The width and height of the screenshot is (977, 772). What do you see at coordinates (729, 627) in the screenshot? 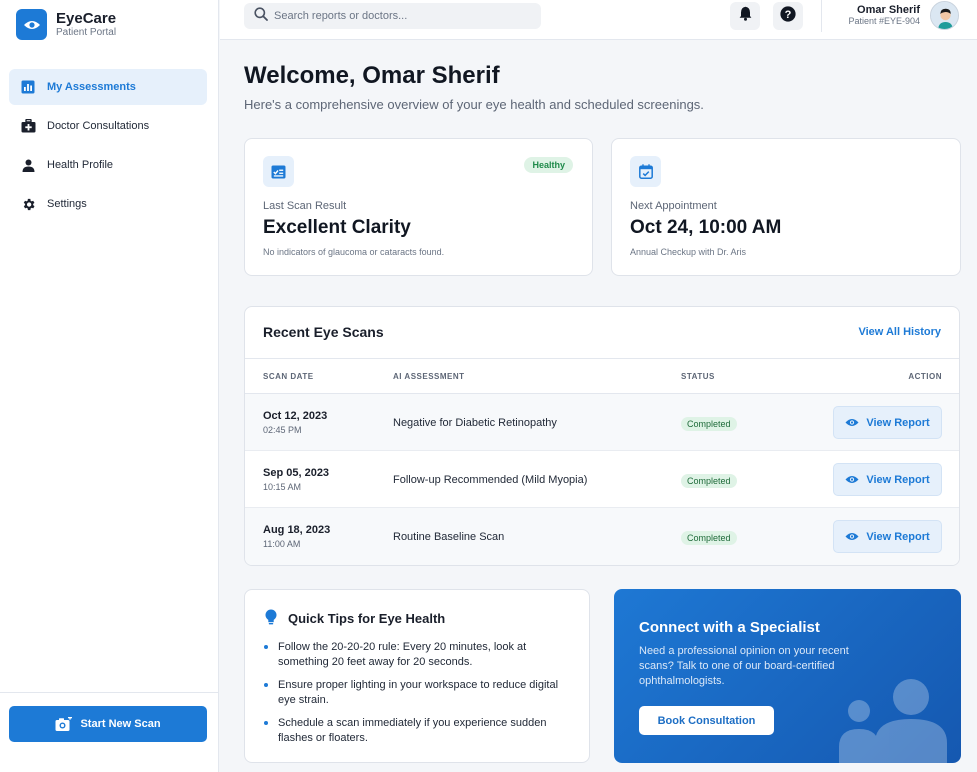
I see `section-title: Connect with a Specialist` at bounding box center [729, 627].